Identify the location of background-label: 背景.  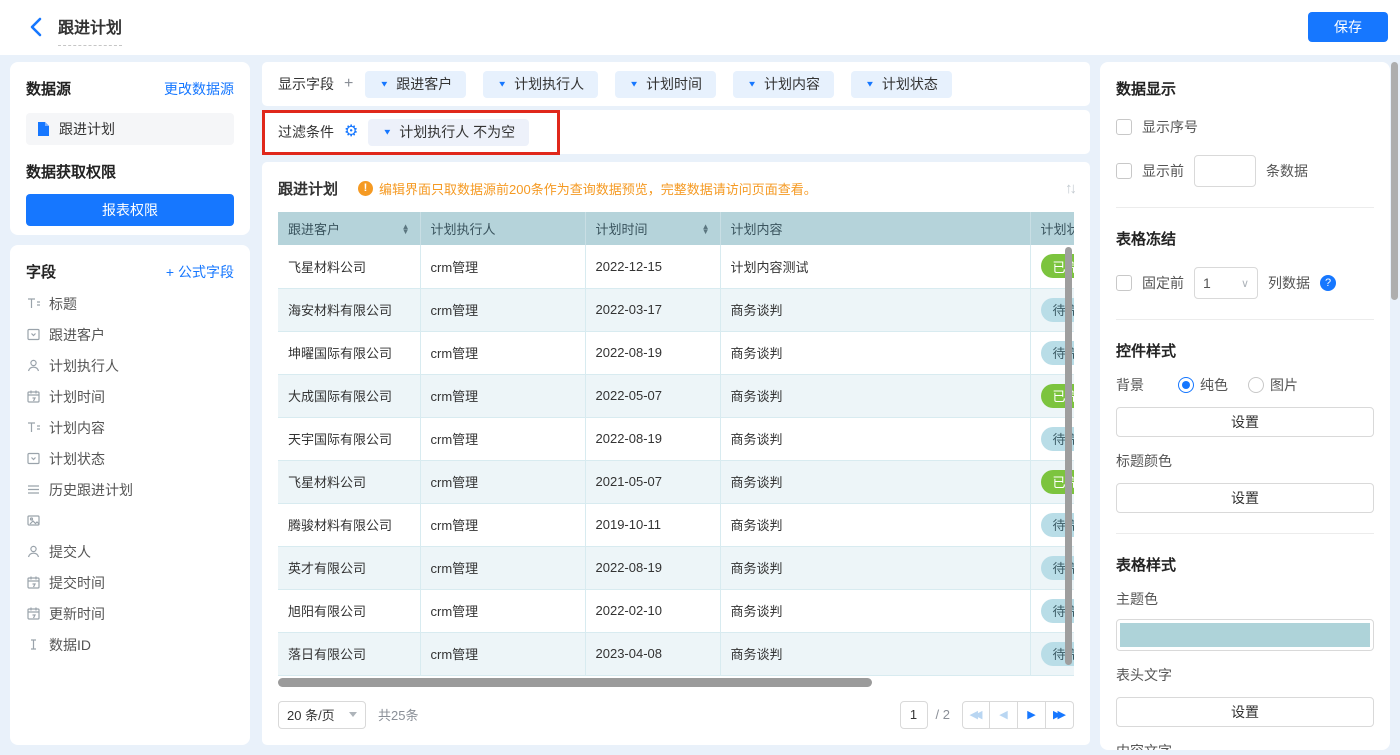
(1130, 385).